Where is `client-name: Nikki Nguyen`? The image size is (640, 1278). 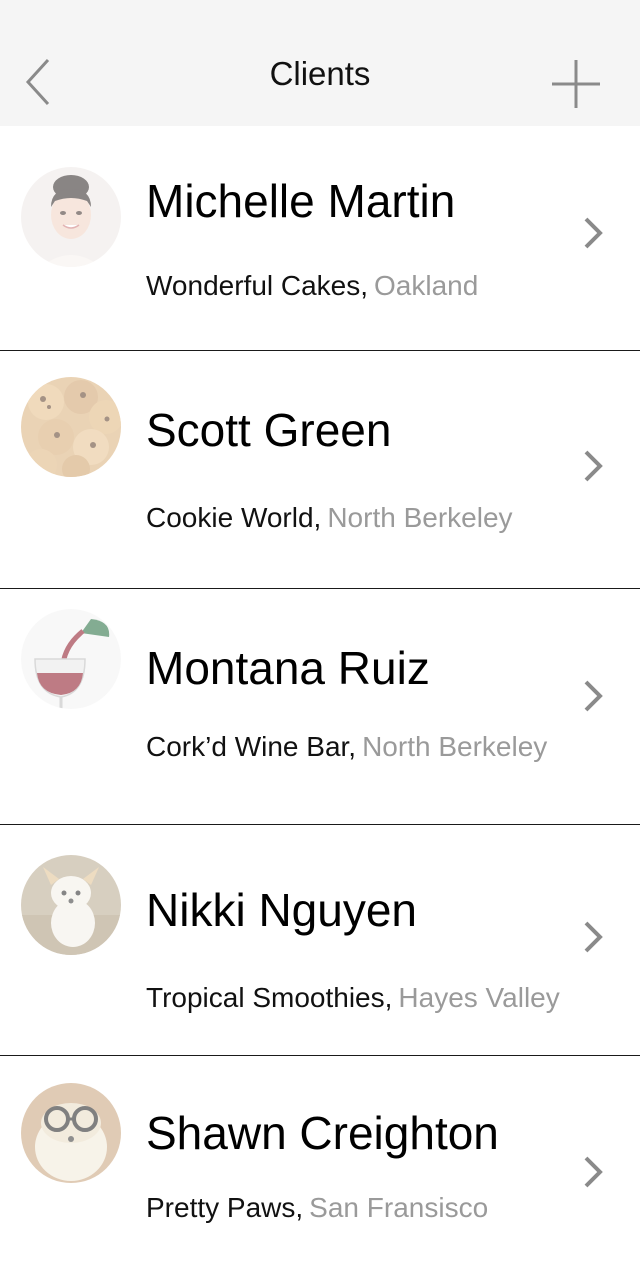 client-name: Nikki Nguyen is located at coordinates (281, 910).